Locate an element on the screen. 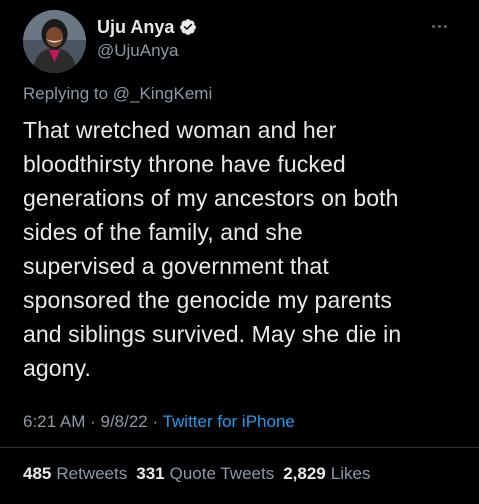 This screenshot has height=504, width=479. tweet-text-line: generations of my ancestors on both is located at coordinates (211, 198).